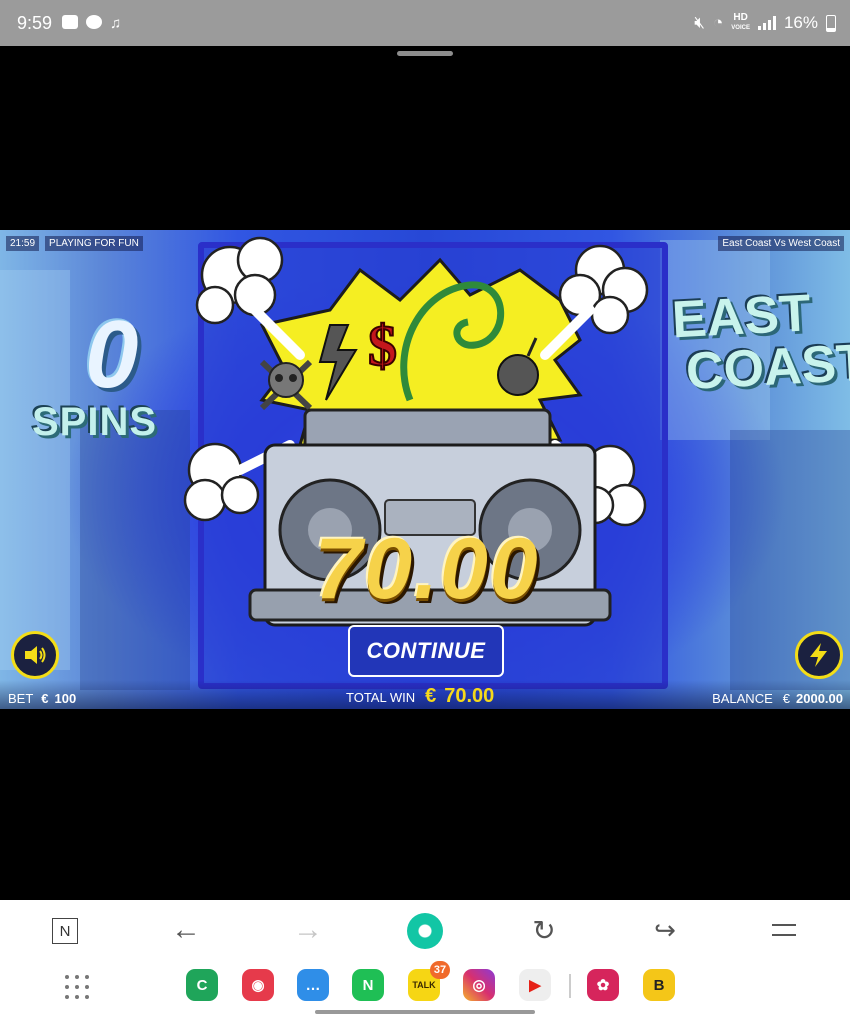  What do you see at coordinates (659, 985) in the screenshot?
I see `b-app-icon: B` at bounding box center [659, 985].